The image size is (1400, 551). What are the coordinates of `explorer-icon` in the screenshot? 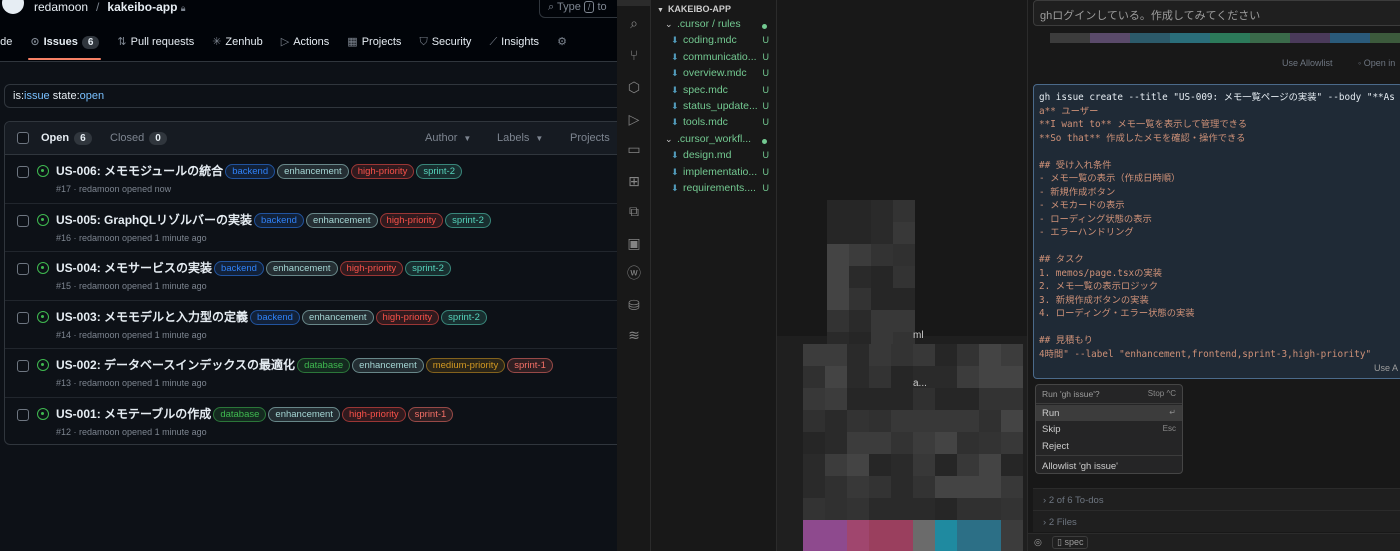 It's located at (634, 3).